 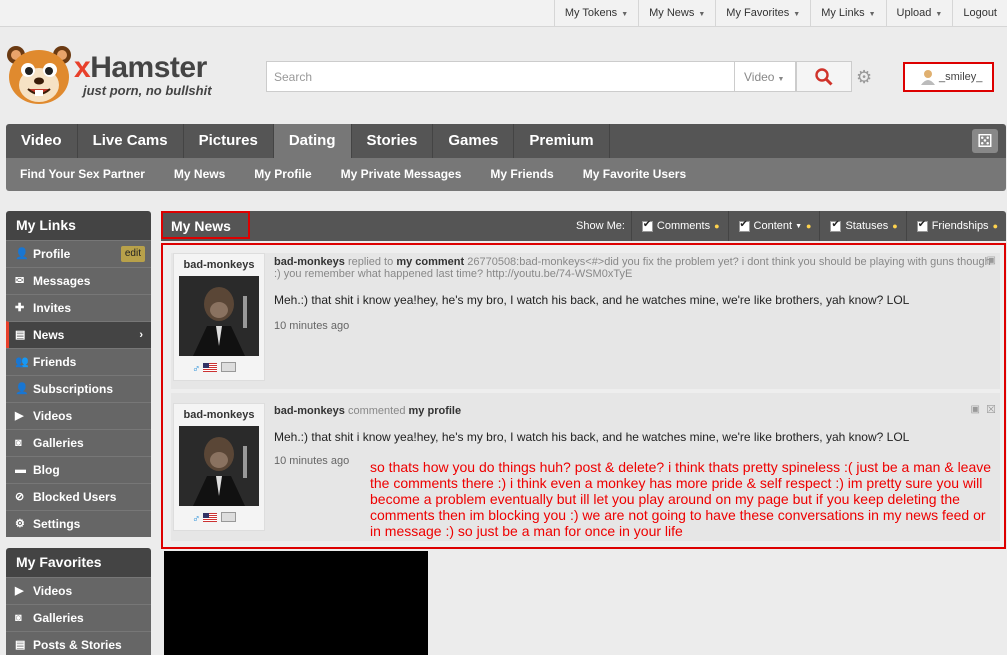 I want to click on male-icon: ♂, so click(x=196, y=369).